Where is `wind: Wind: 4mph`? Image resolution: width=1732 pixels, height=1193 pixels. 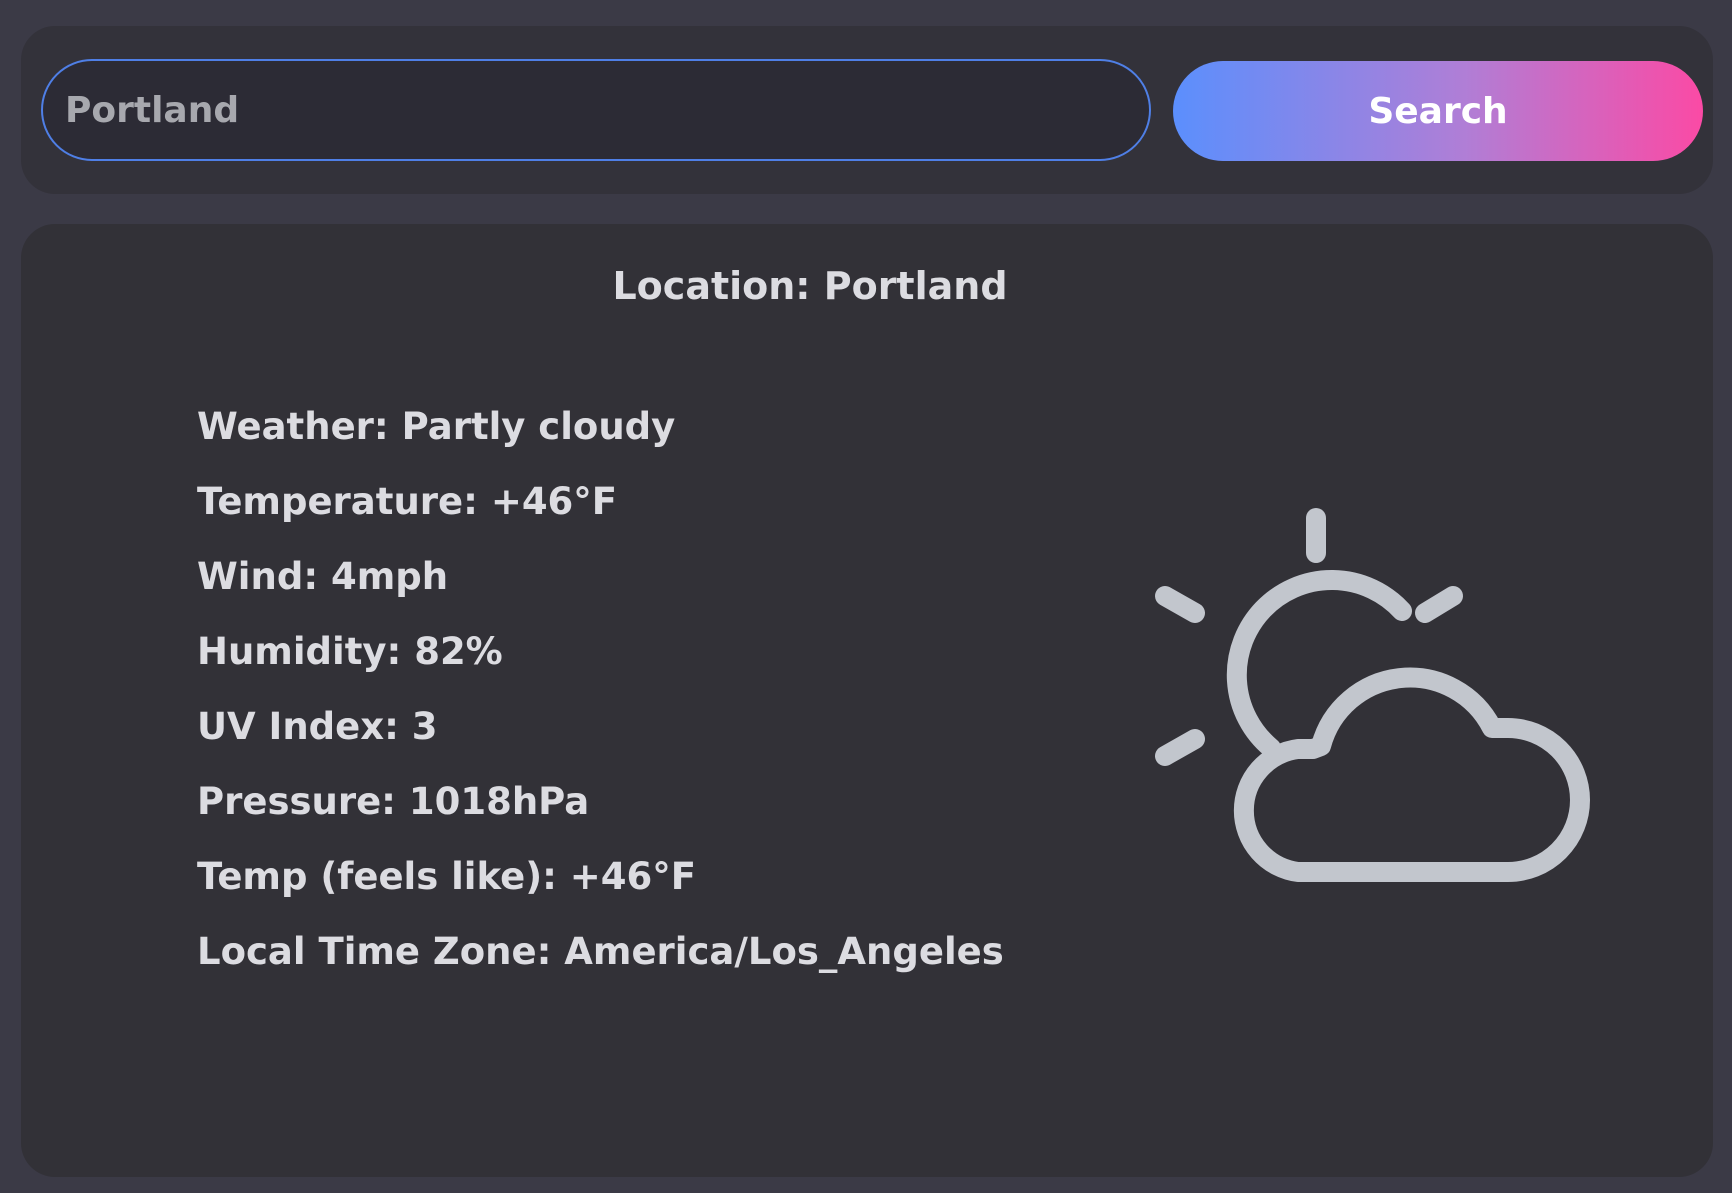 wind: Wind: 4mph is located at coordinates (323, 576).